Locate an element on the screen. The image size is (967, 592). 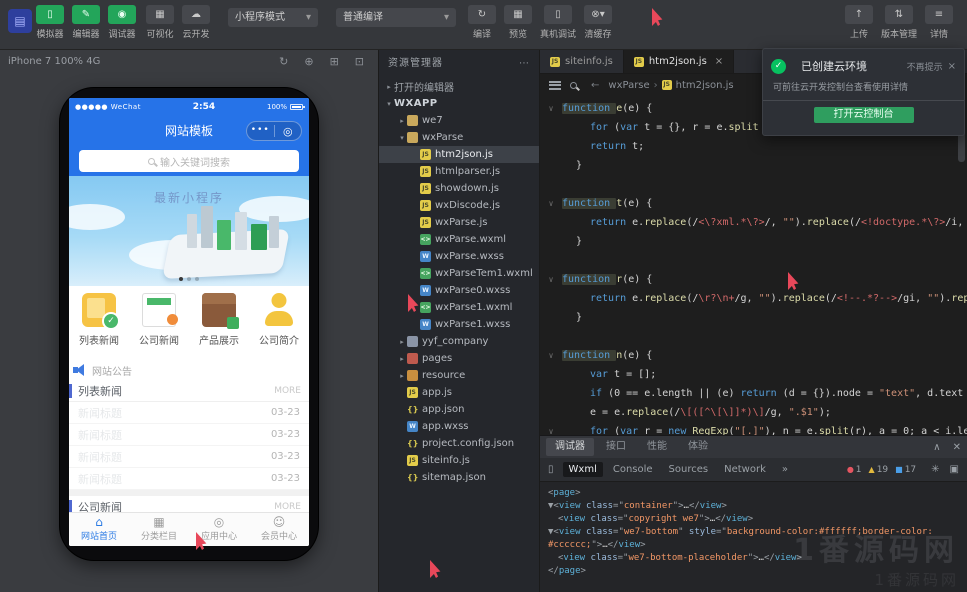
project-action-button: ≡ 详情 is located at coordinates (939, 22).